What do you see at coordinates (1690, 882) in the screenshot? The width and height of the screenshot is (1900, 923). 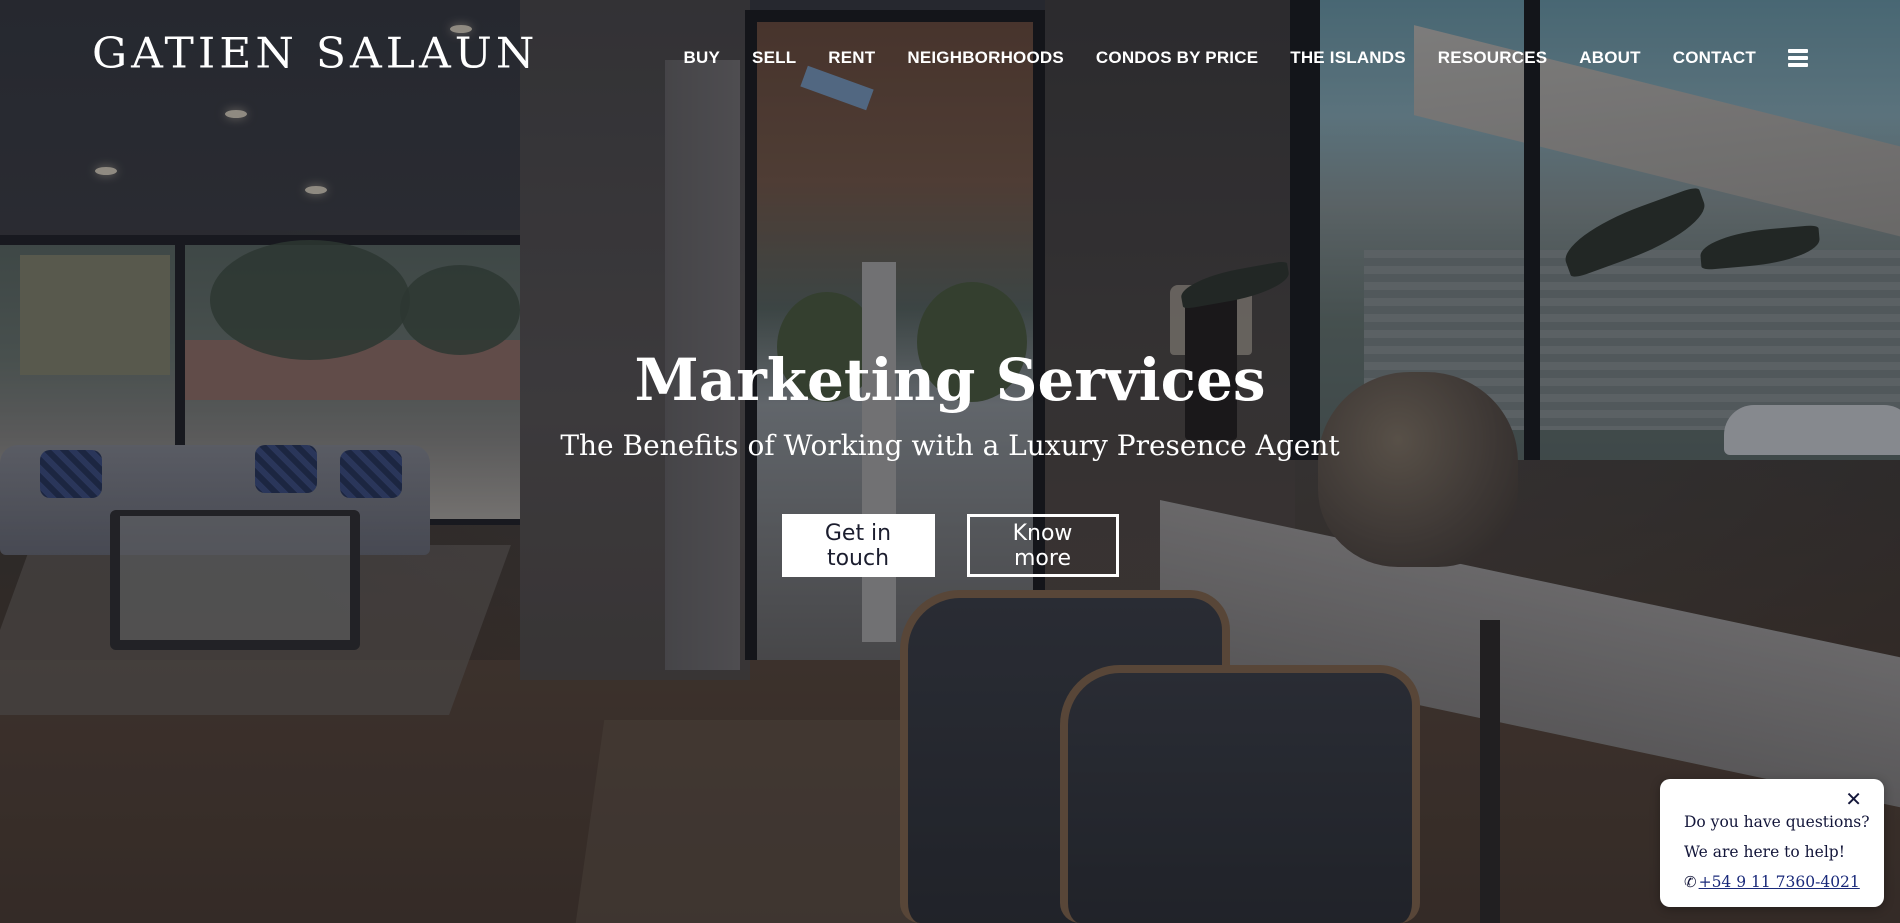 I see `phone-icon: ✆` at bounding box center [1690, 882].